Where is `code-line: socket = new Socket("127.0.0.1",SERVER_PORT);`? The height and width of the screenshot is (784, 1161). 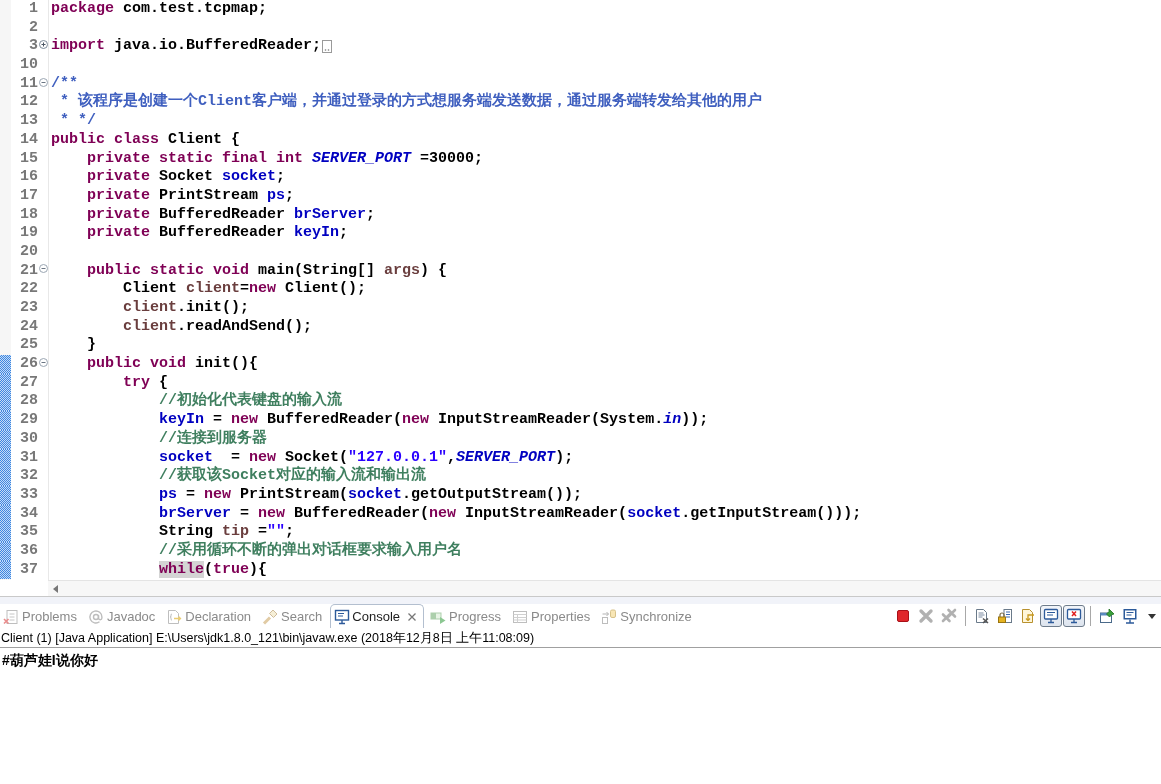 code-line: socket = new Socket("127.0.0.1",SERVER_PORT); is located at coordinates (366, 457).